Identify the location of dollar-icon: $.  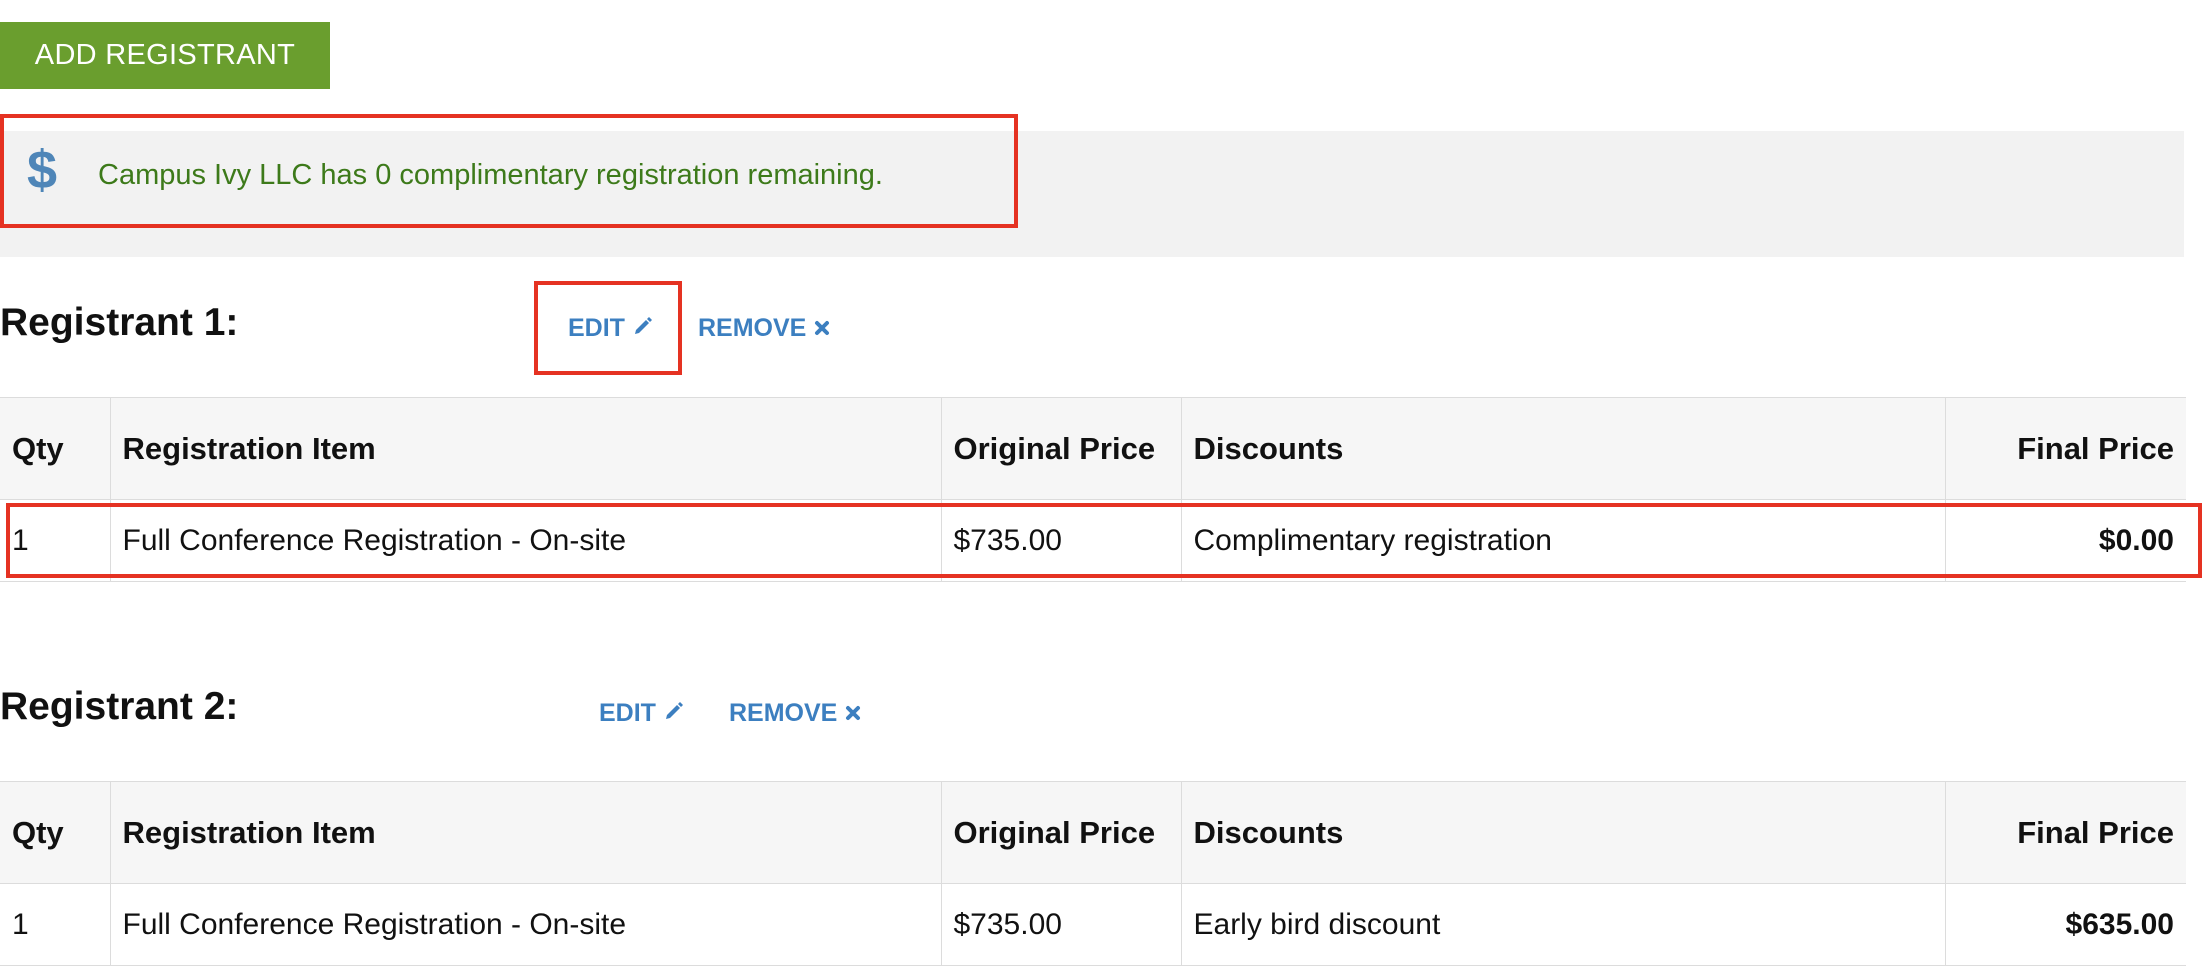
(42, 170).